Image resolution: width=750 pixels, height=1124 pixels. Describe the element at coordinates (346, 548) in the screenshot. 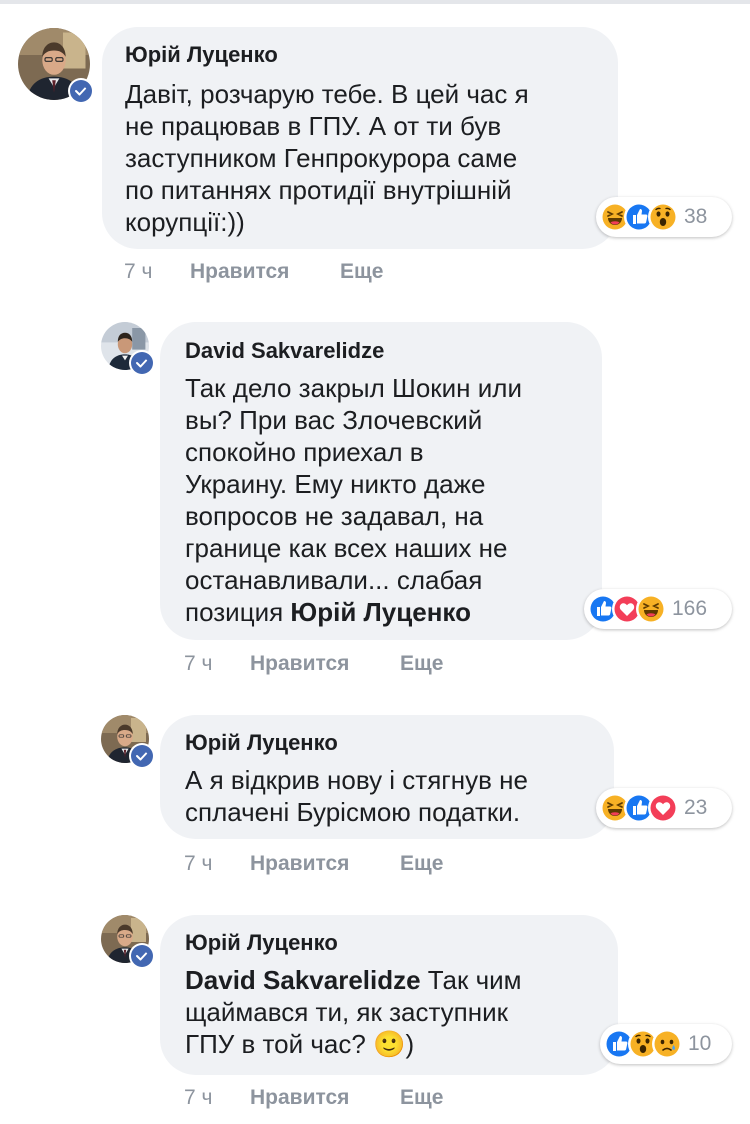

I see `comment-line: границе как всех наших не` at that location.